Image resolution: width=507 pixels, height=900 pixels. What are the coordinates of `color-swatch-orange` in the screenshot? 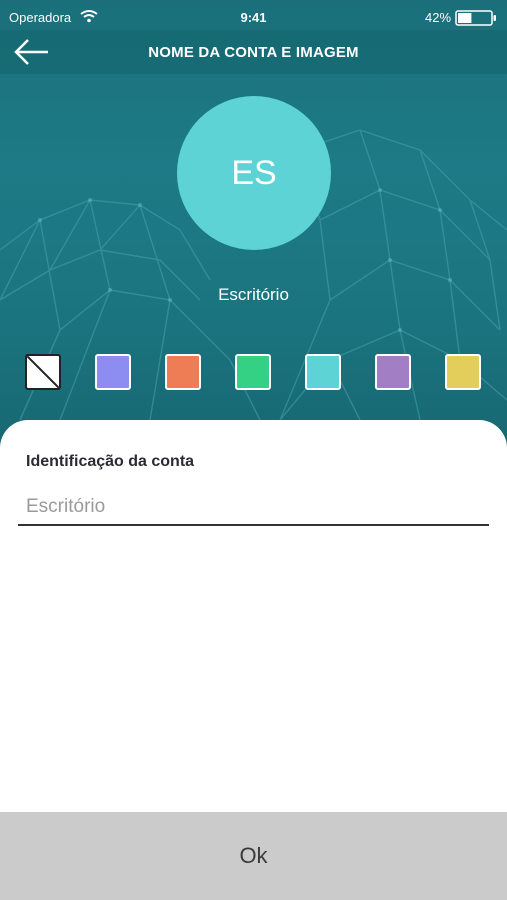 It's located at (183, 372).